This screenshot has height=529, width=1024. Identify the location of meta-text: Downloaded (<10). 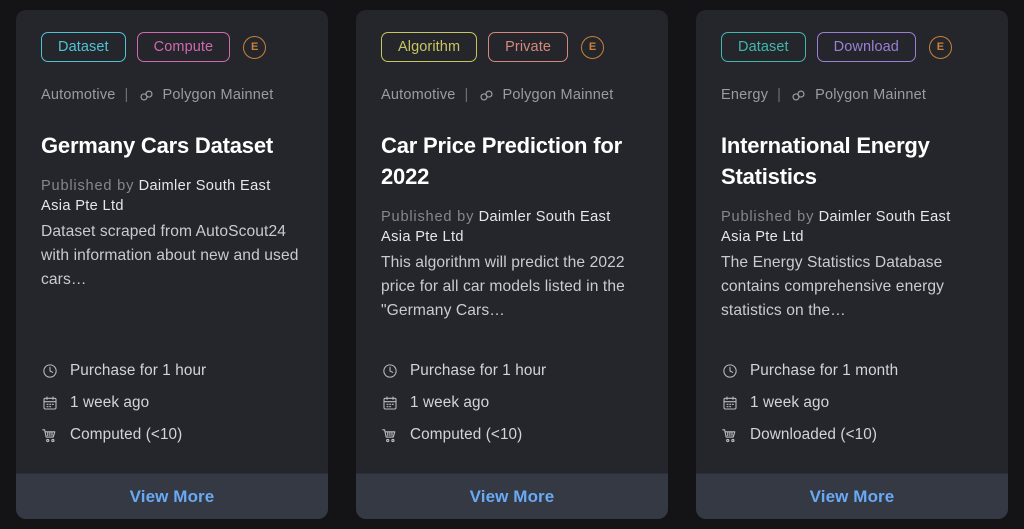
(814, 434).